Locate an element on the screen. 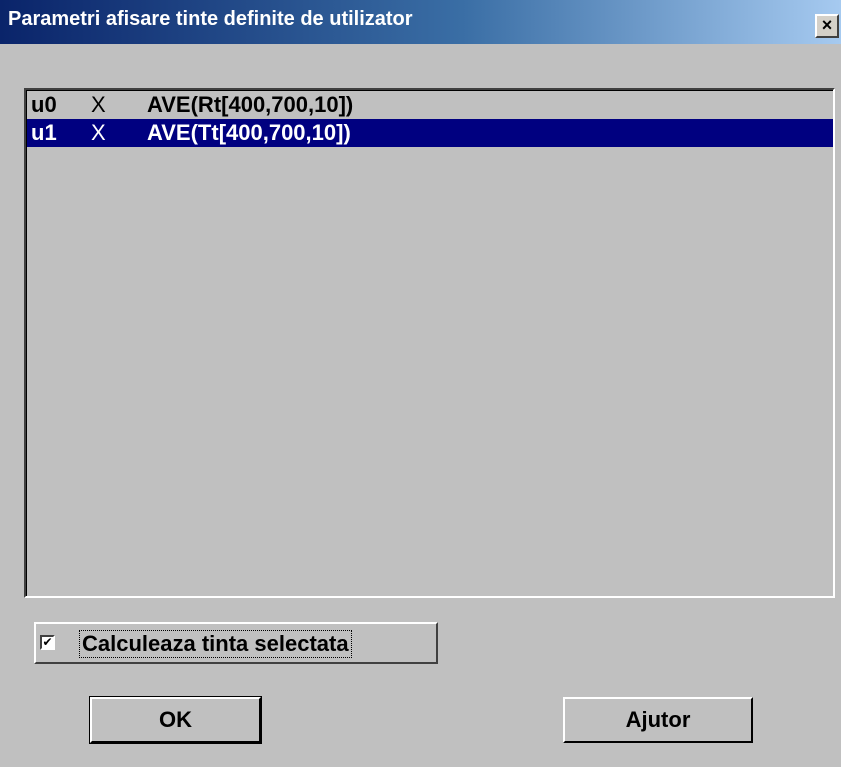 This screenshot has height=767, width=841. item-expression: AVE(Rt[400,700,10]) is located at coordinates (250, 104).